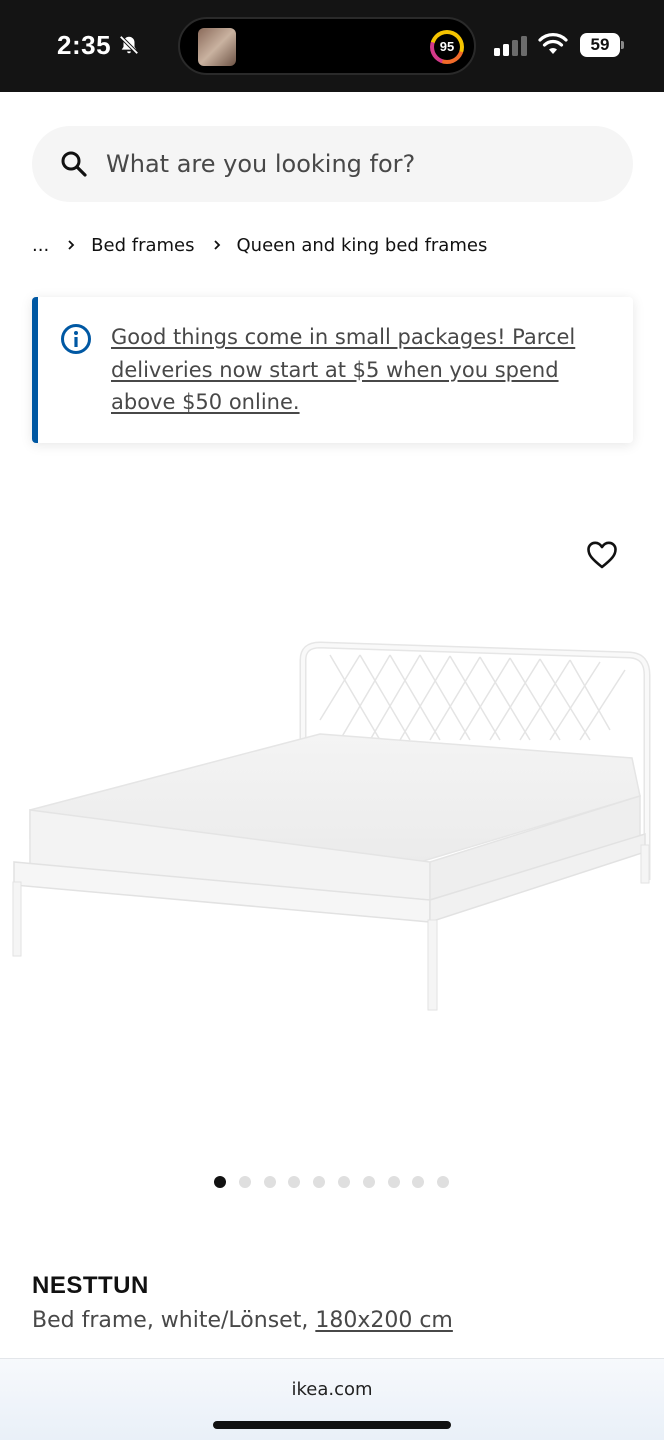 The height and width of the screenshot is (1440, 664). I want to click on home-indicator, so click(332, 1425).